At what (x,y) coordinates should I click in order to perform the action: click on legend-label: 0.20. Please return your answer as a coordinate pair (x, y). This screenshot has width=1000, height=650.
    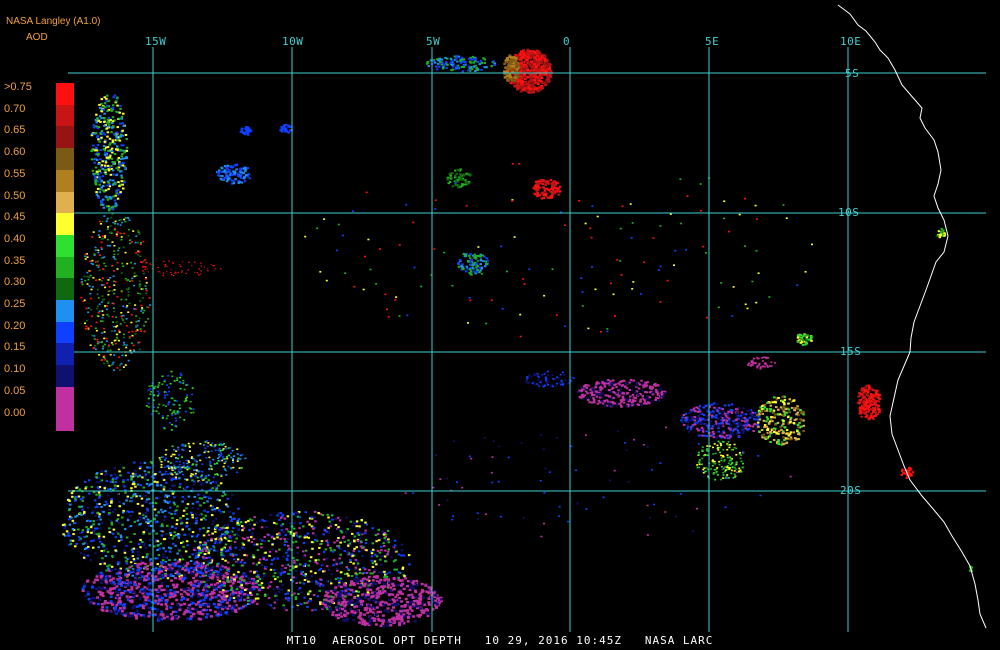
    Looking at the image, I should click on (15, 325).